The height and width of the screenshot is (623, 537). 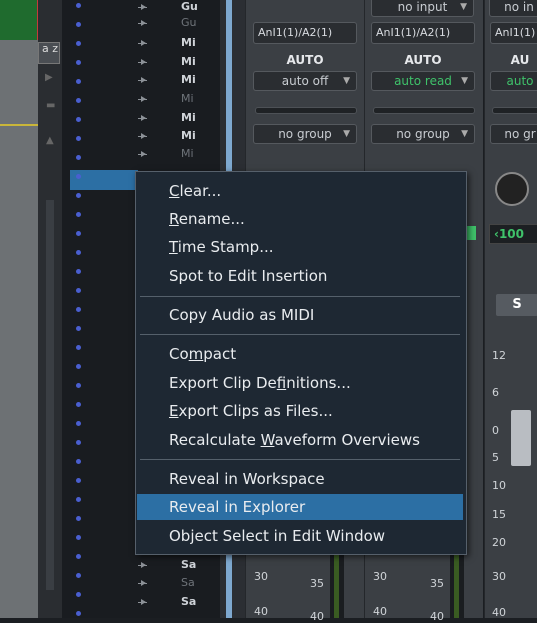 What do you see at coordinates (19, 309) in the screenshot?
I see `edit-window-tracks` at bounding box center [19, 309].